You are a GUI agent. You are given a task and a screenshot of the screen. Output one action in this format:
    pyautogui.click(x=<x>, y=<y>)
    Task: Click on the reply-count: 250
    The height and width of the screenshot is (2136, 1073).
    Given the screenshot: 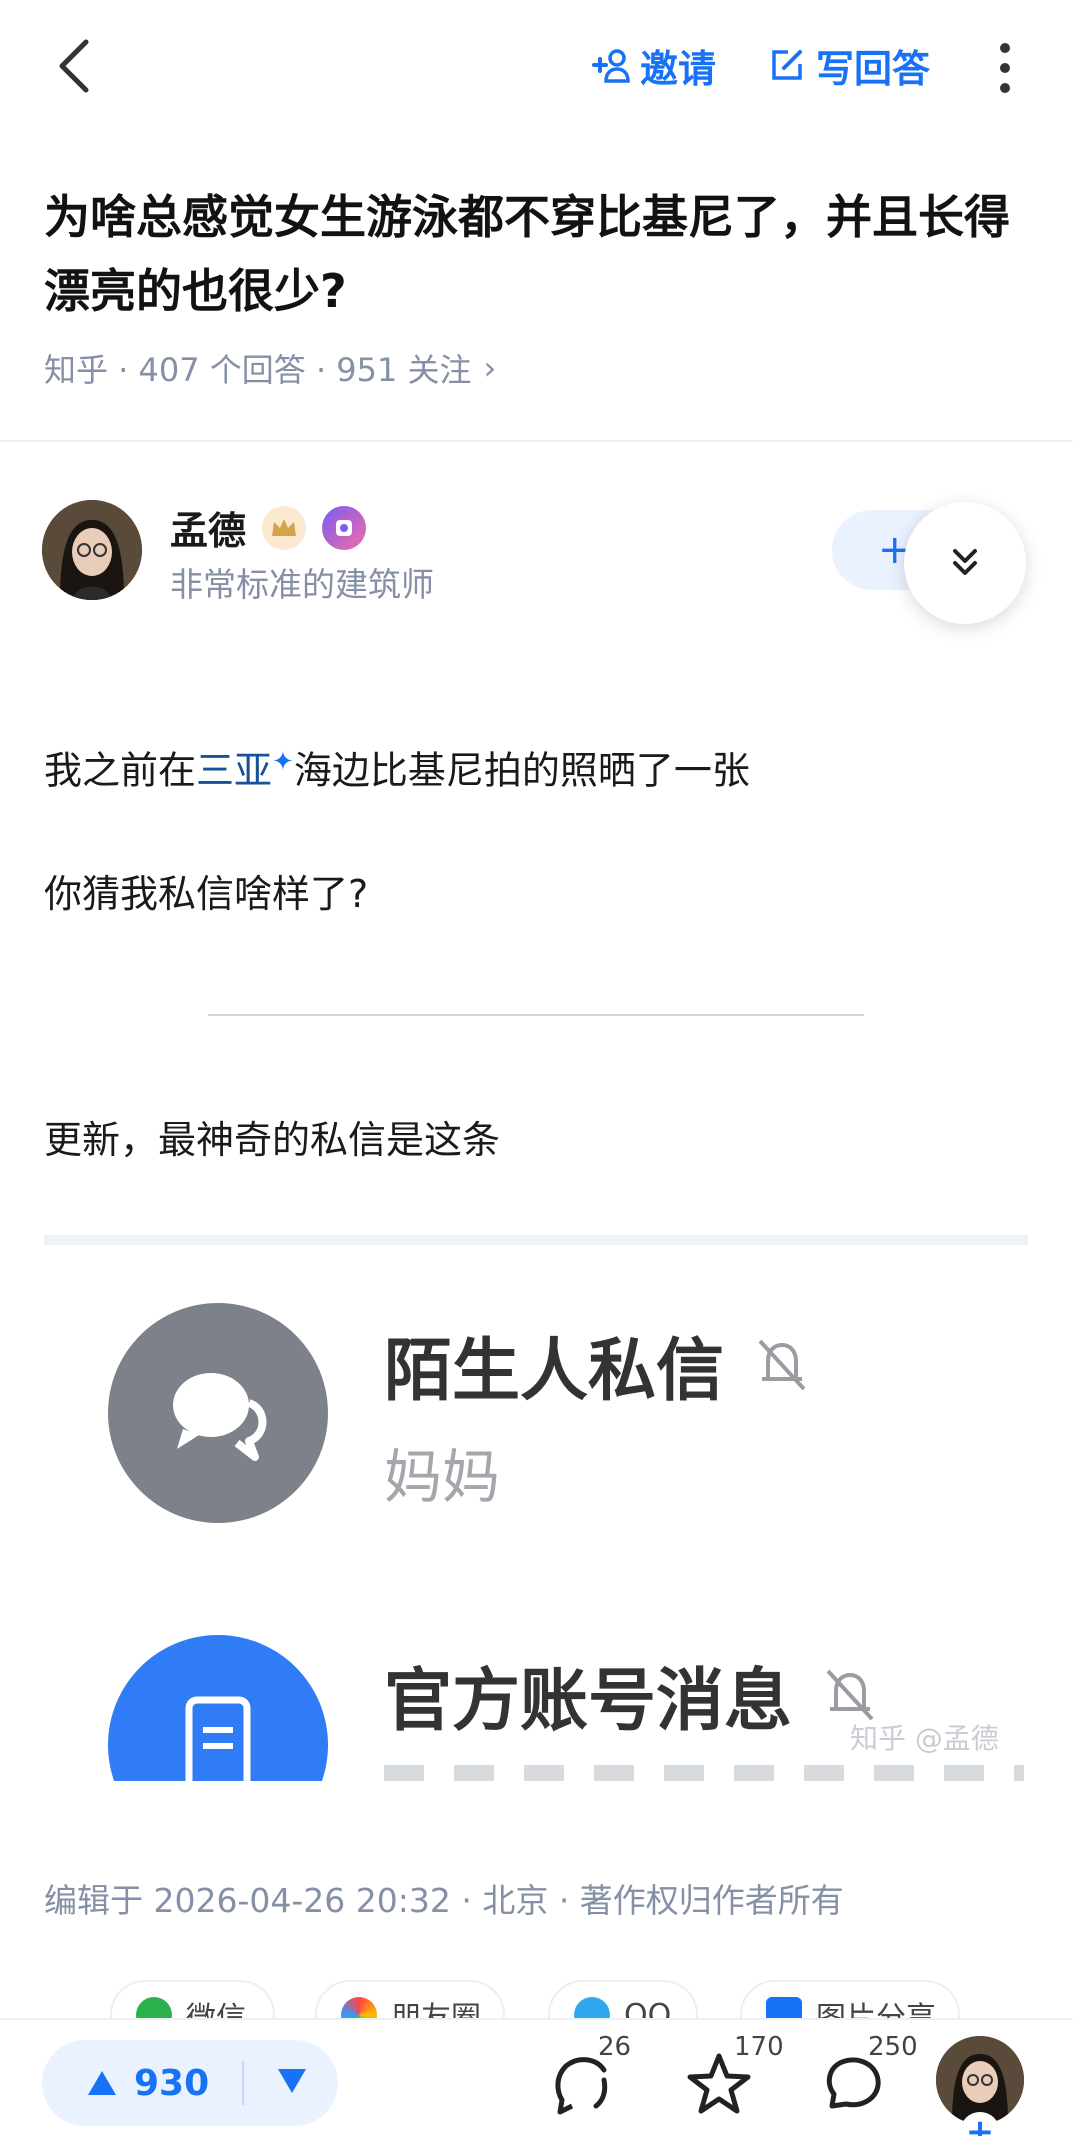 What is the action you would take?
    pyautogui.click(x=893, y=2047)
    